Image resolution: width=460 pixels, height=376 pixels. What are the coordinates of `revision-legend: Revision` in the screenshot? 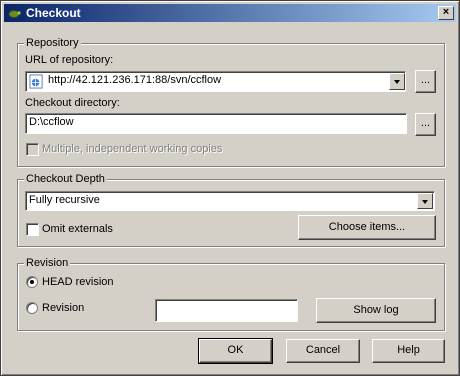 It's located at (47, 263).